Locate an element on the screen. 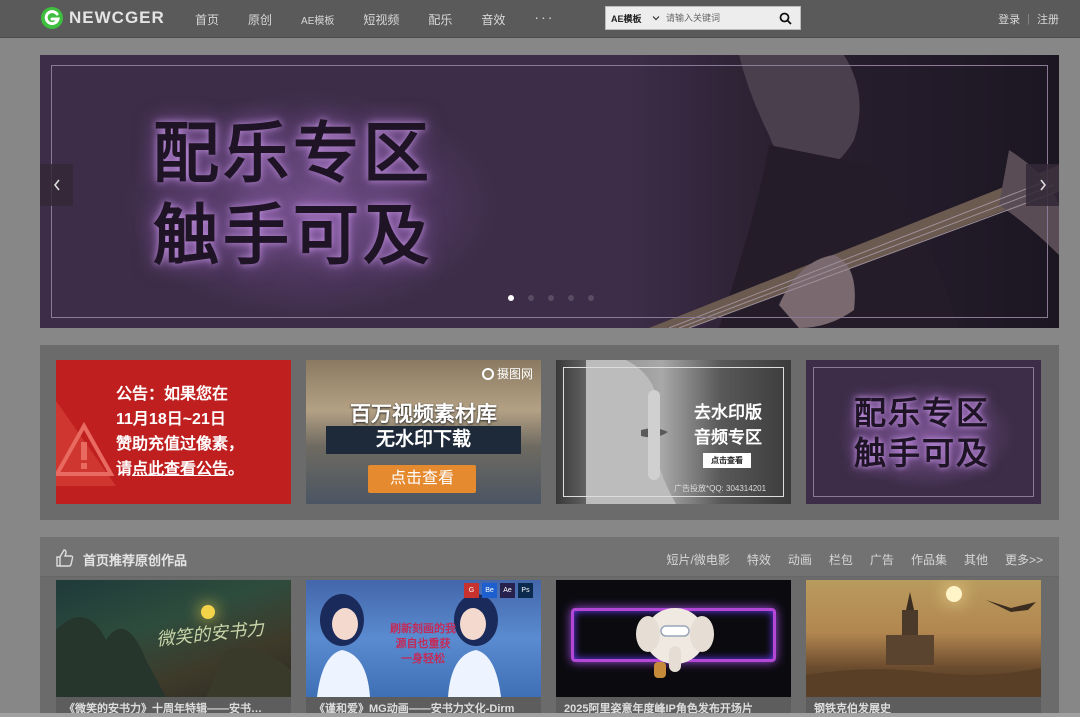 Image resolution: width=1080 pixels, height=717 pixels. video-banner-button: 点击查看 is located at coordinates (422, 479).